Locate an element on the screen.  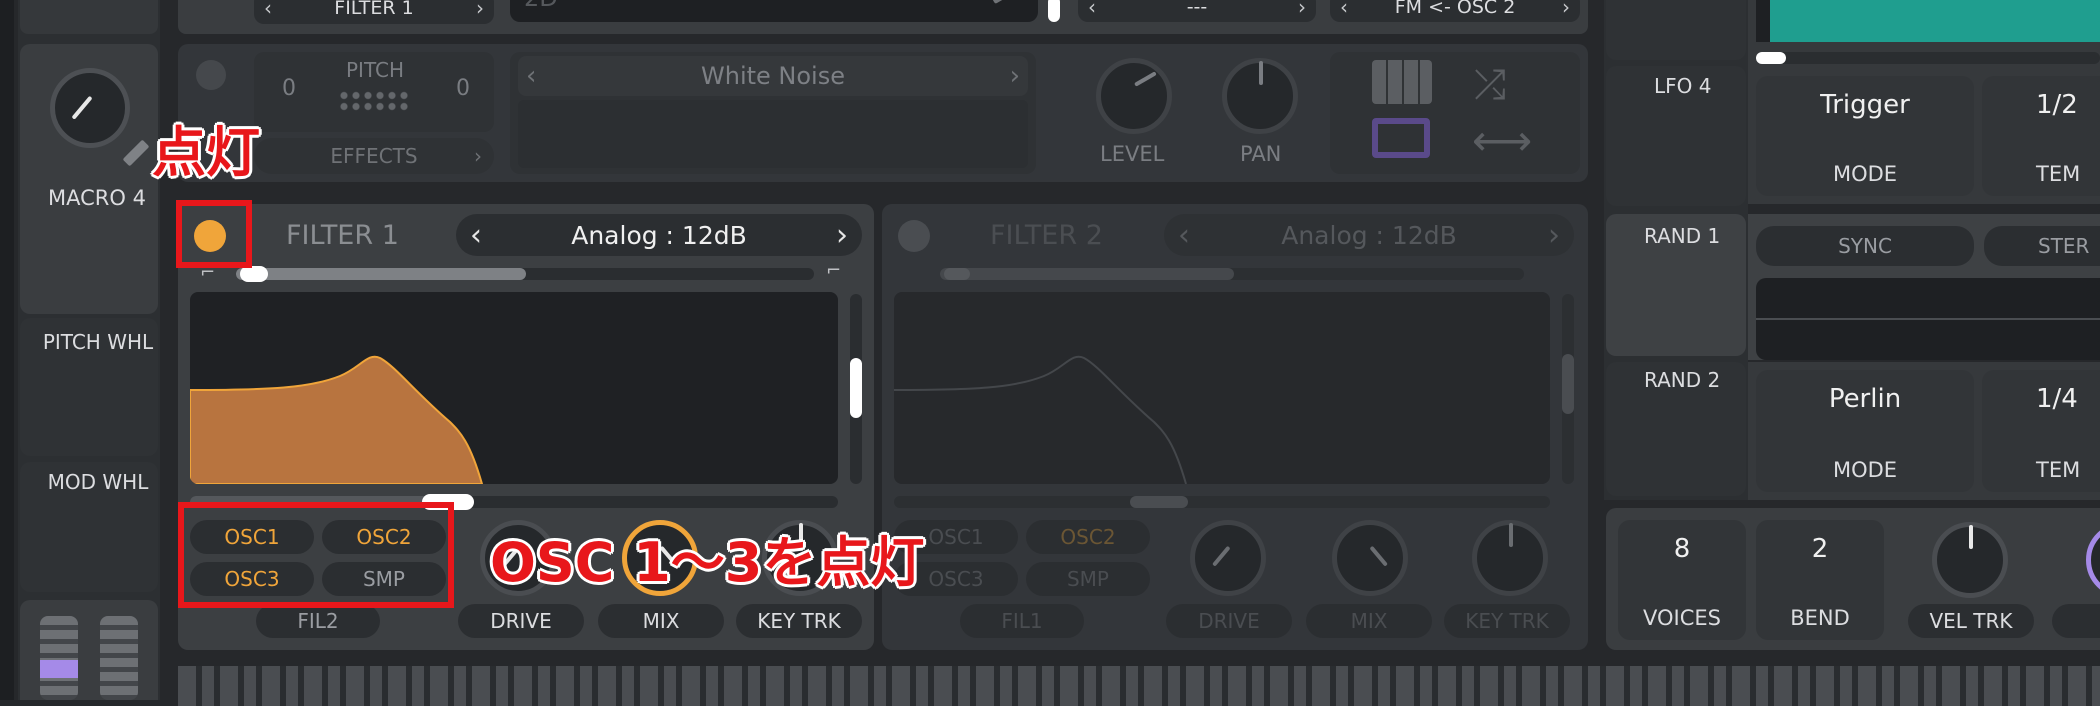
vel-trk-label: VEL TRK is located at coordinates (1971, 621).